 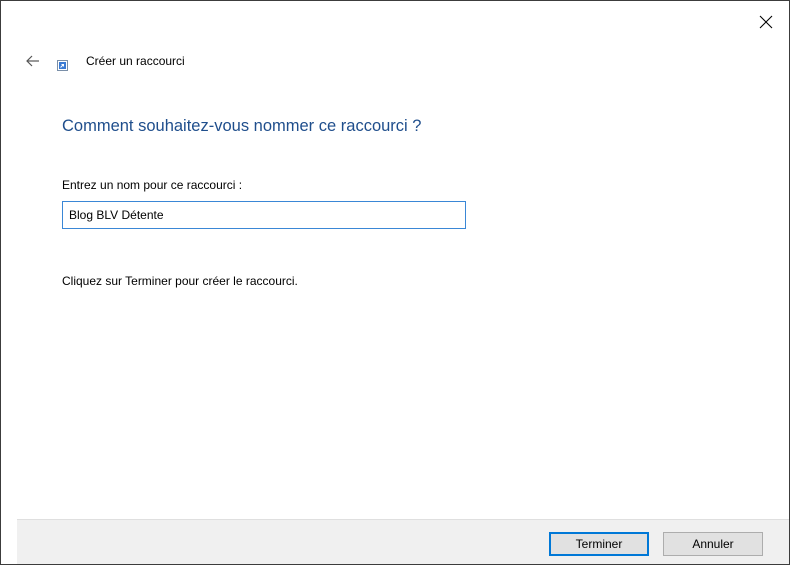 I want to click on shortcut-name-label: Entrez un nom pour ce raccourci :, so click(x=152, y=185).